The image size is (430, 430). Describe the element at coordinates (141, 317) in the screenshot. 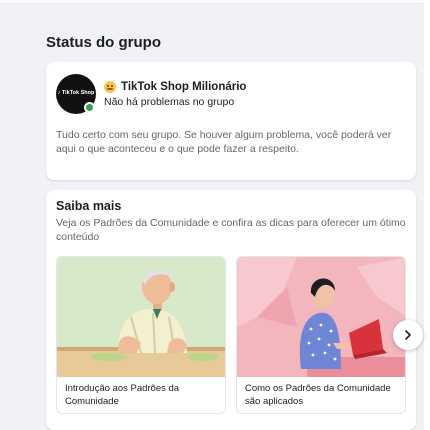

I see `elderly-man-illustration` at that location.